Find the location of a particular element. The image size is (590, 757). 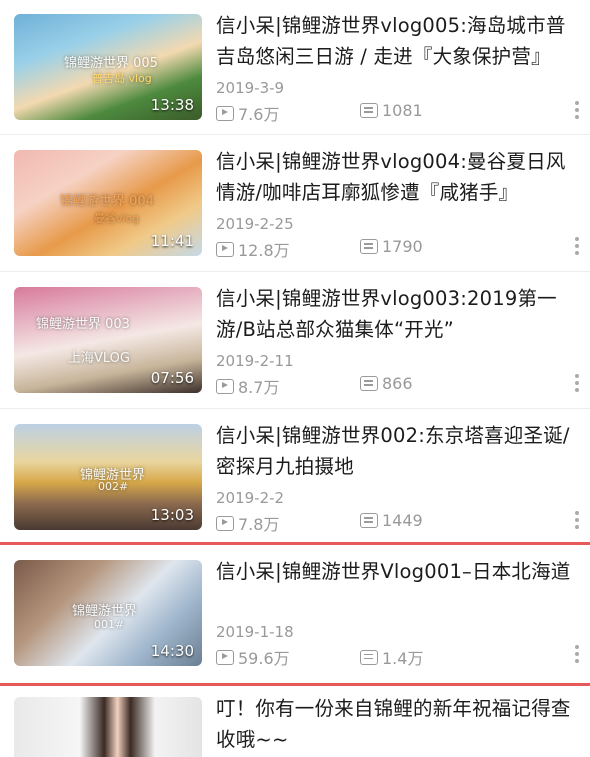

video-duration: 14:30 is located at coordinates (172, 651).